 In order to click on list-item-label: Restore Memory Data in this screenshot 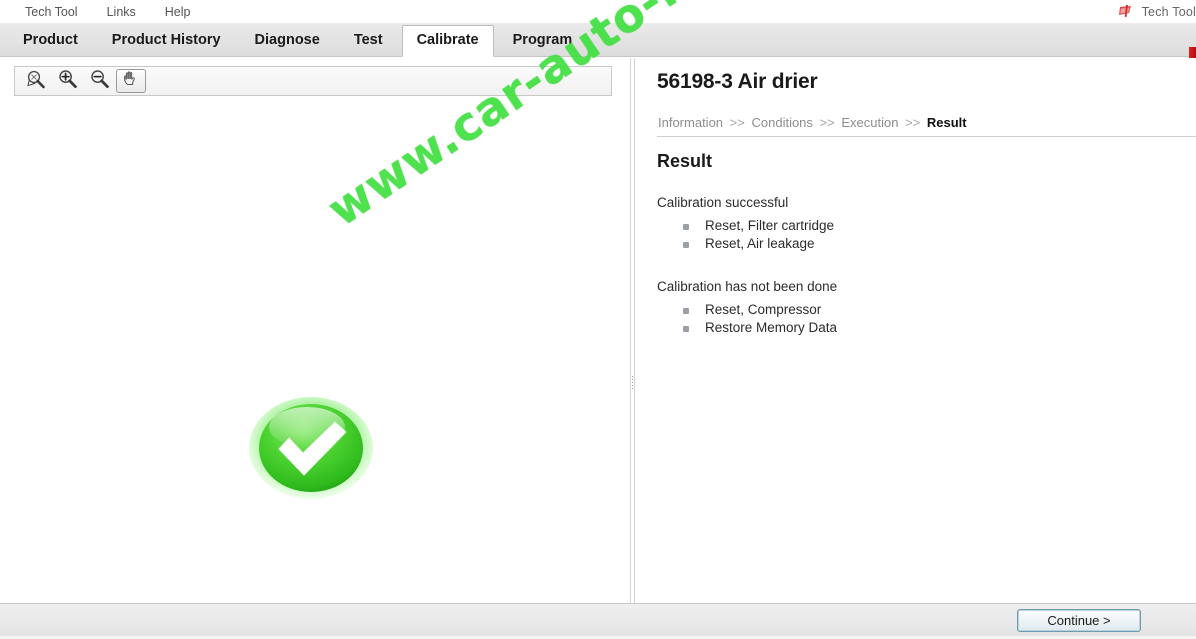, I will do `click(771, 327)`.